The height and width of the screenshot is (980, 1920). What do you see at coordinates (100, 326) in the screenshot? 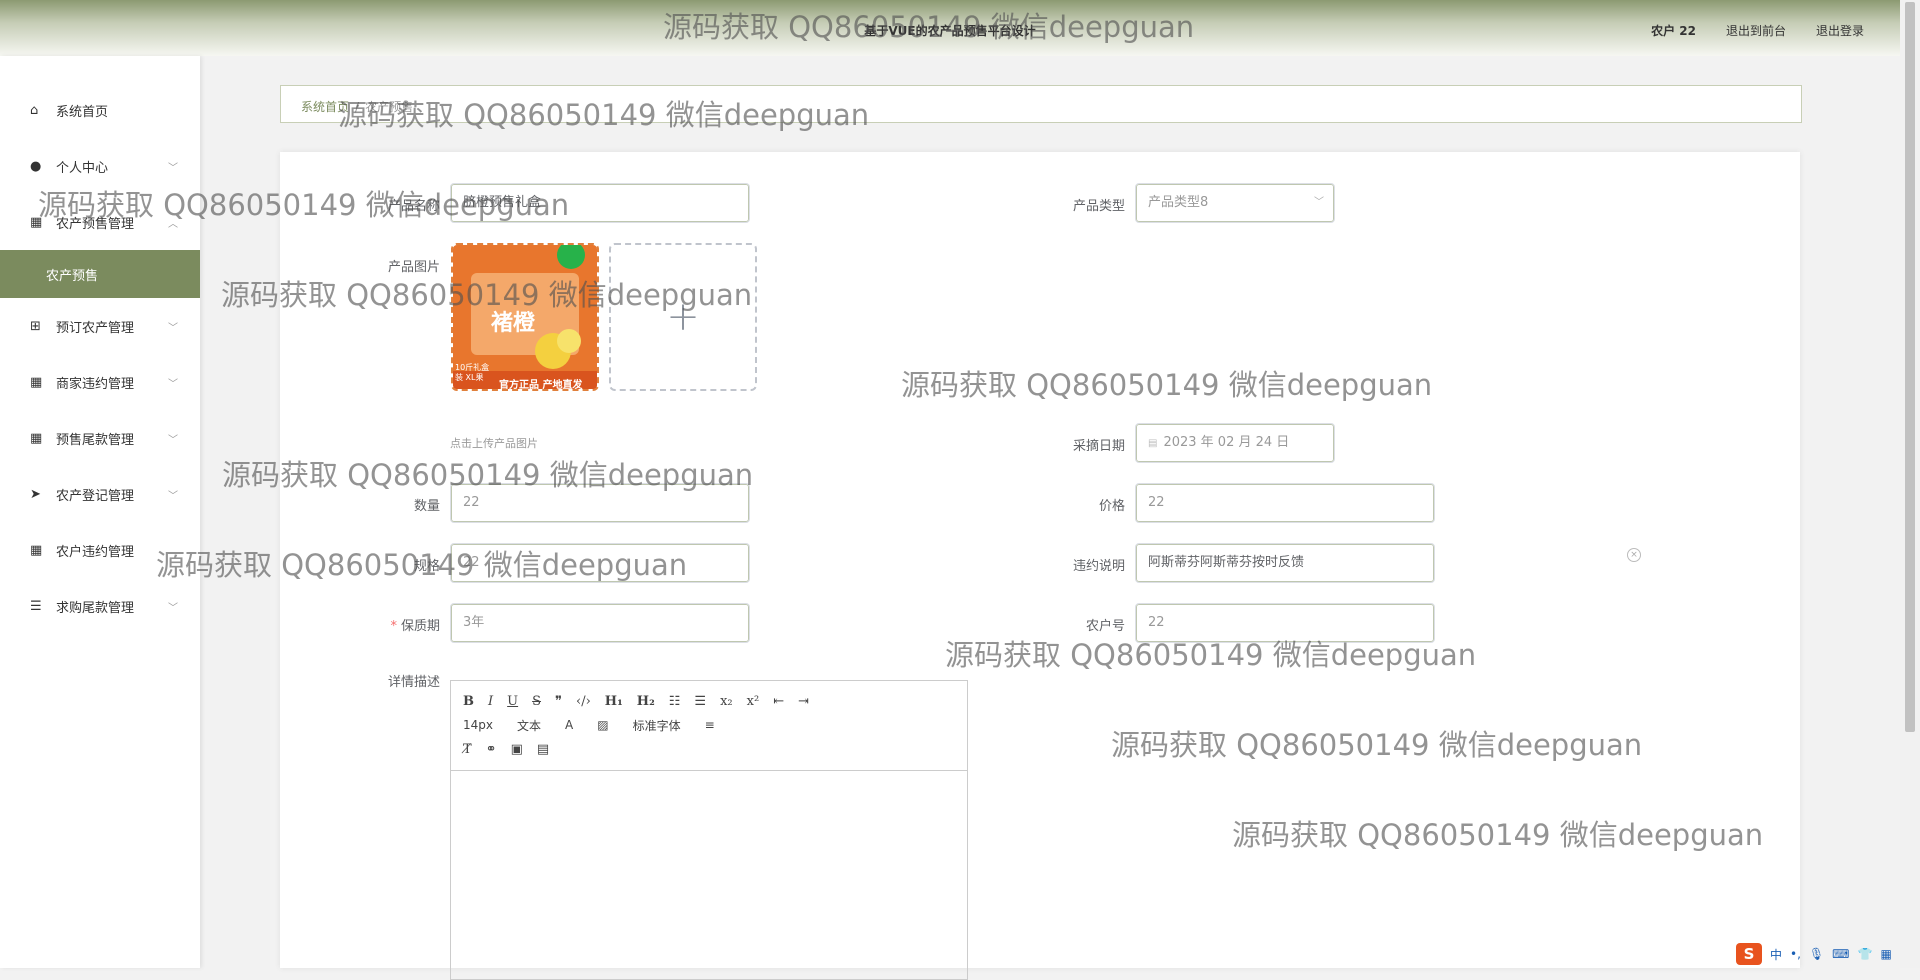
I see `sidebar-item-reservation-management: ⊞ 预订农产管理 ﹀` at bounding box center [100, 326].